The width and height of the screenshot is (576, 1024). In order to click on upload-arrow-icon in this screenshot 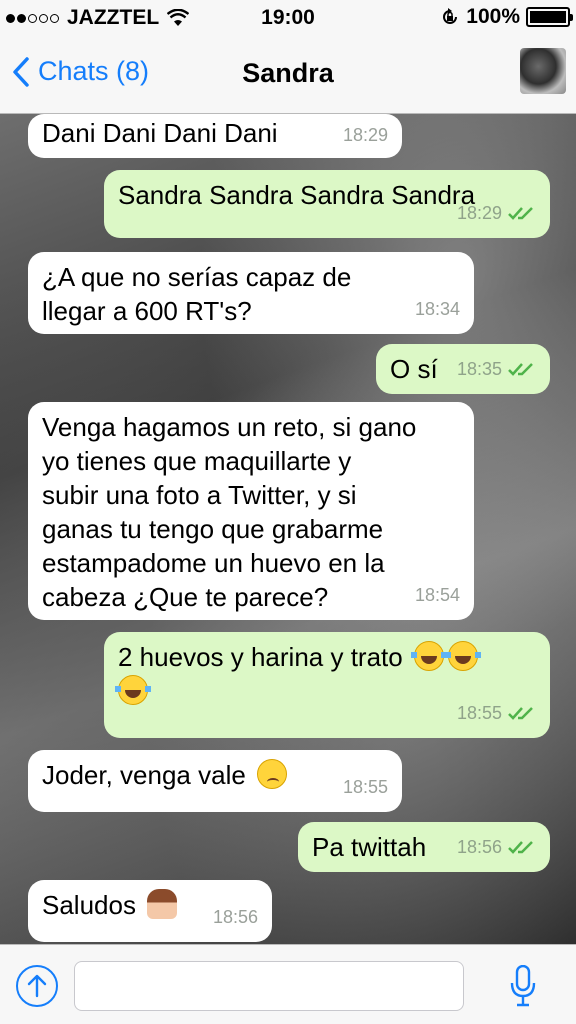, I will do `click(37, 986)`.